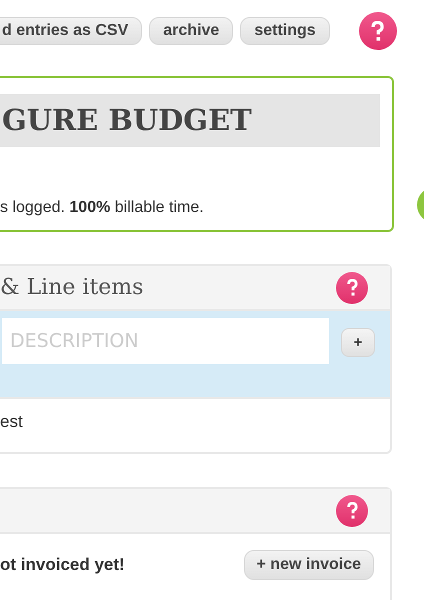  I want to click on new-invoice-button: + new invoice, so click(309, 565).